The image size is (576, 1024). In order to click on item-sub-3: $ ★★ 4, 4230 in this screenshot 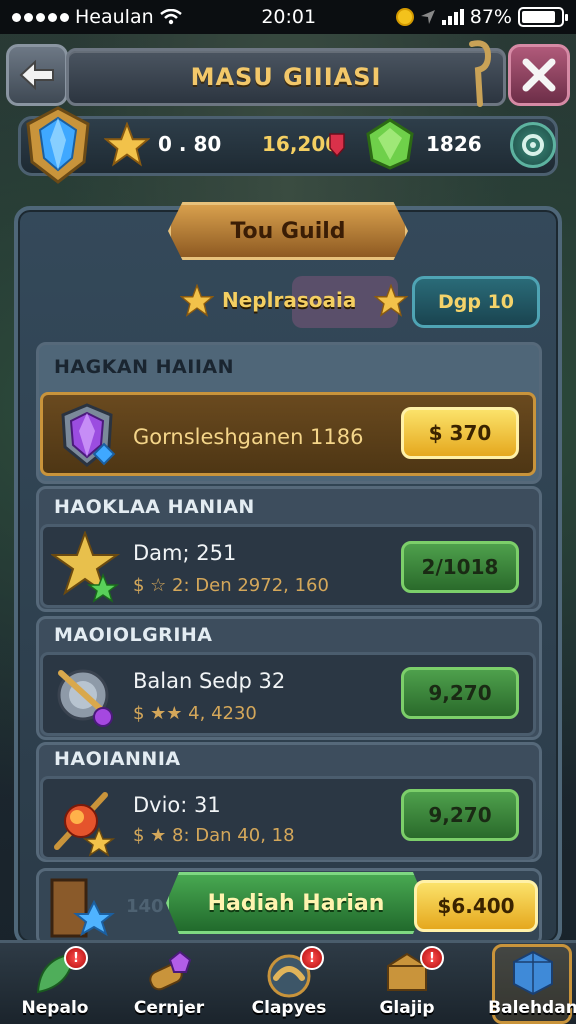, I will do `click(195, 713)`.